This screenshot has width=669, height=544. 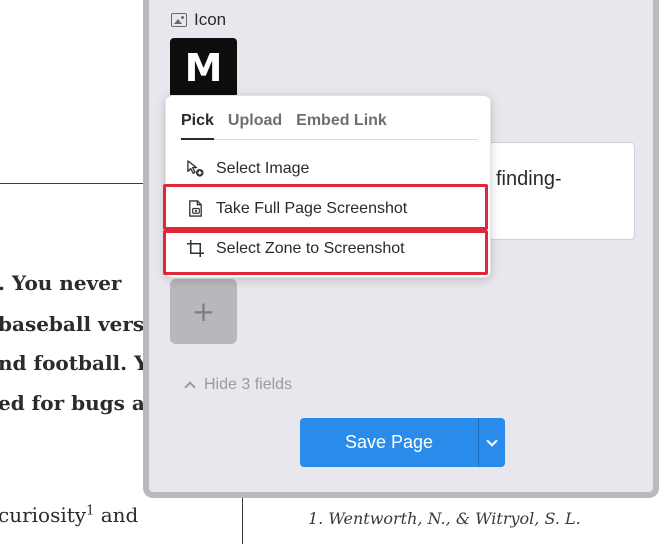 What do you see at coordinates (242, 517) in the screenshot?
I see `column-divider` at bounding box center [242, 517].